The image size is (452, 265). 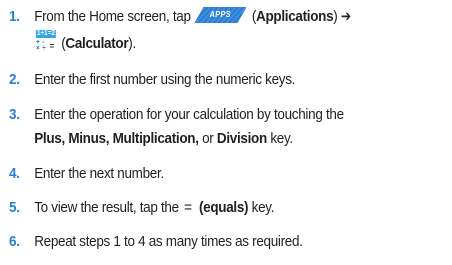 I want to click on step-number: 1., so click(x=14, y=16).